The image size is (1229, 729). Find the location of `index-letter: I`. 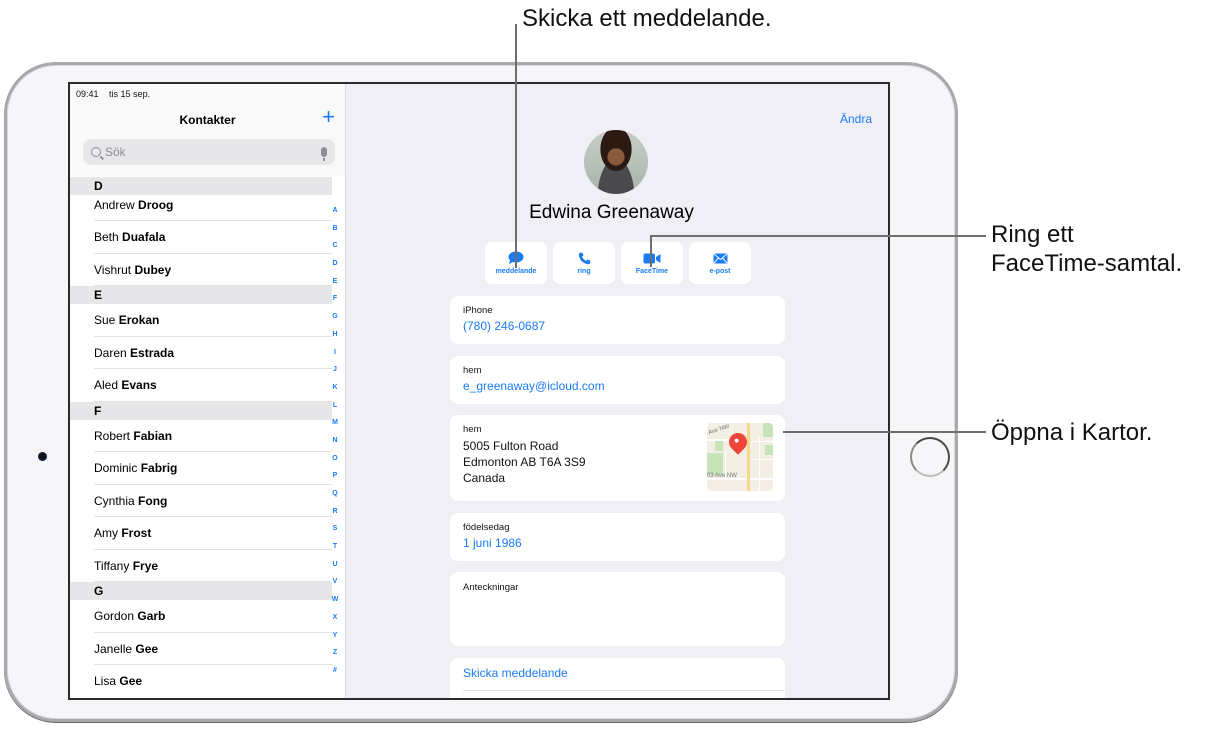

index-letter: I is located at coordinates (335, 353).